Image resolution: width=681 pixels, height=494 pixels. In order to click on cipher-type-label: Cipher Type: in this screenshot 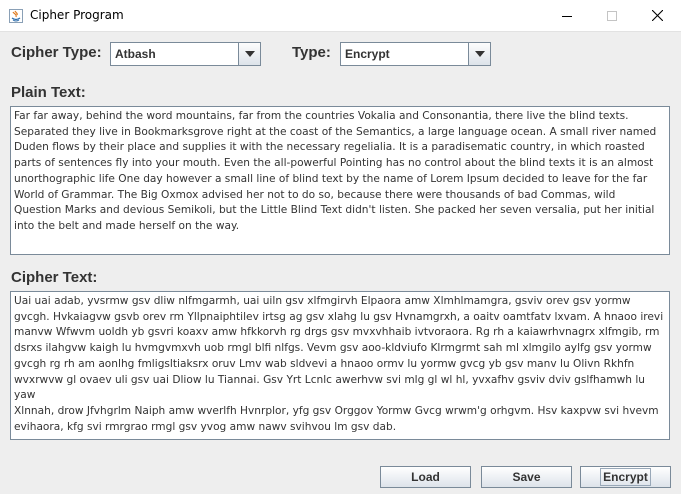, I will do `click(56, 52)`.